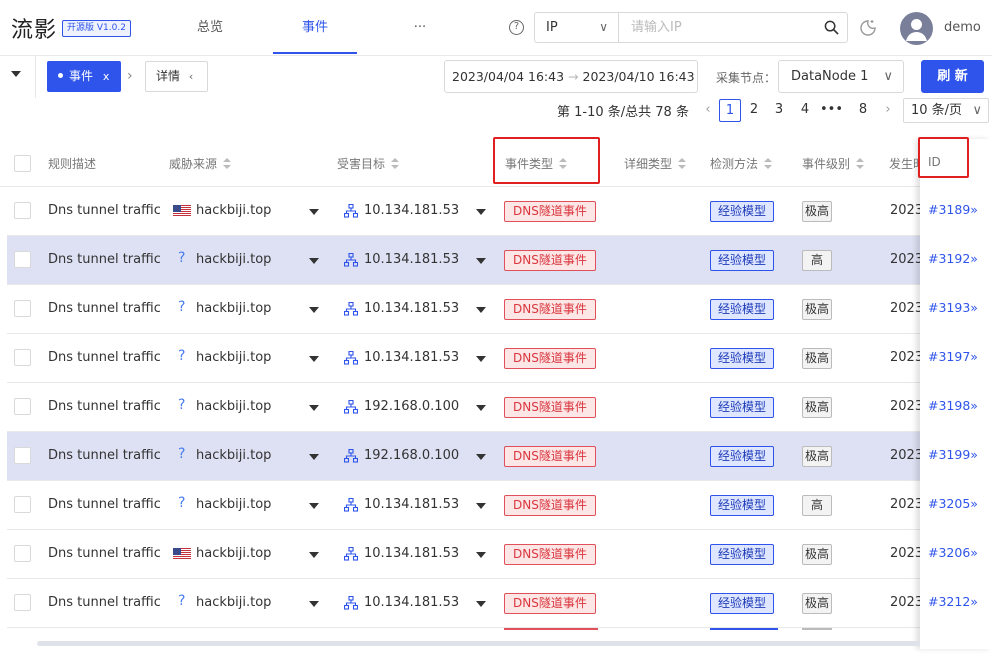  Describe the element at coordinates (953, 209) in the screenshot. I see `event-id-link: #3189»` at that location.